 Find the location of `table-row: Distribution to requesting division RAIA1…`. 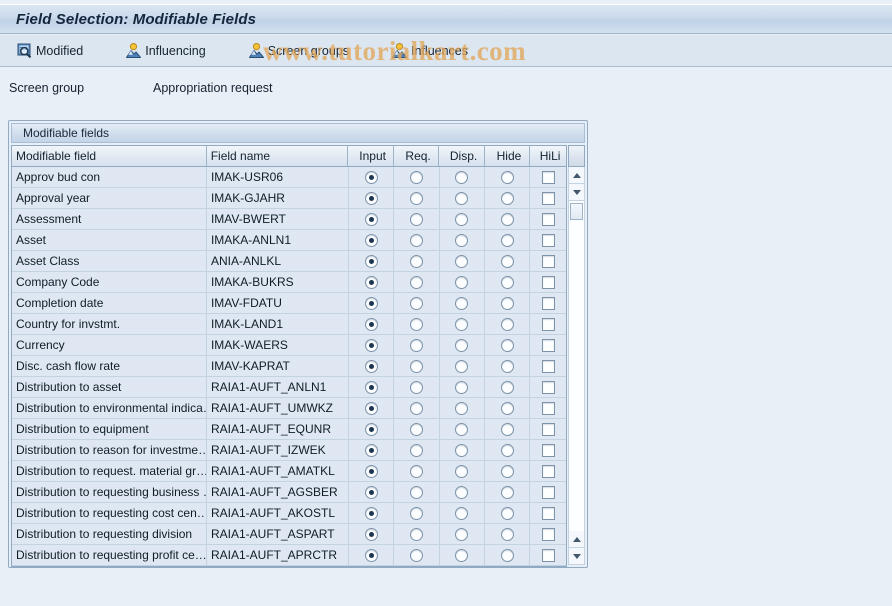

table-row: Distribution to requesting division RAIA1… is located at coordinates (289, 534).